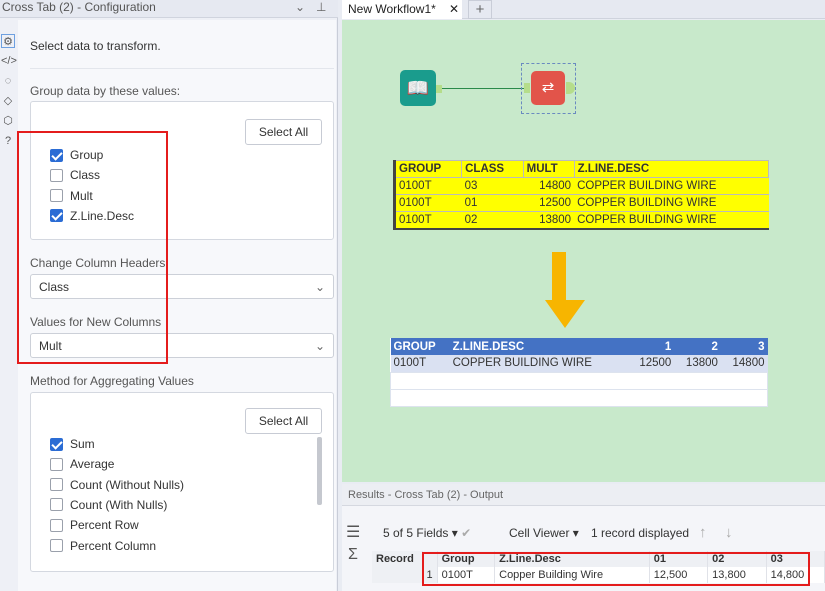 This screenshot has height=591, width=825. What do you see at coordinates (79, 7) in the screenshot?
I see `panel-title: Cross Tab (2) - Configuration` at bounding box center [79, 7].